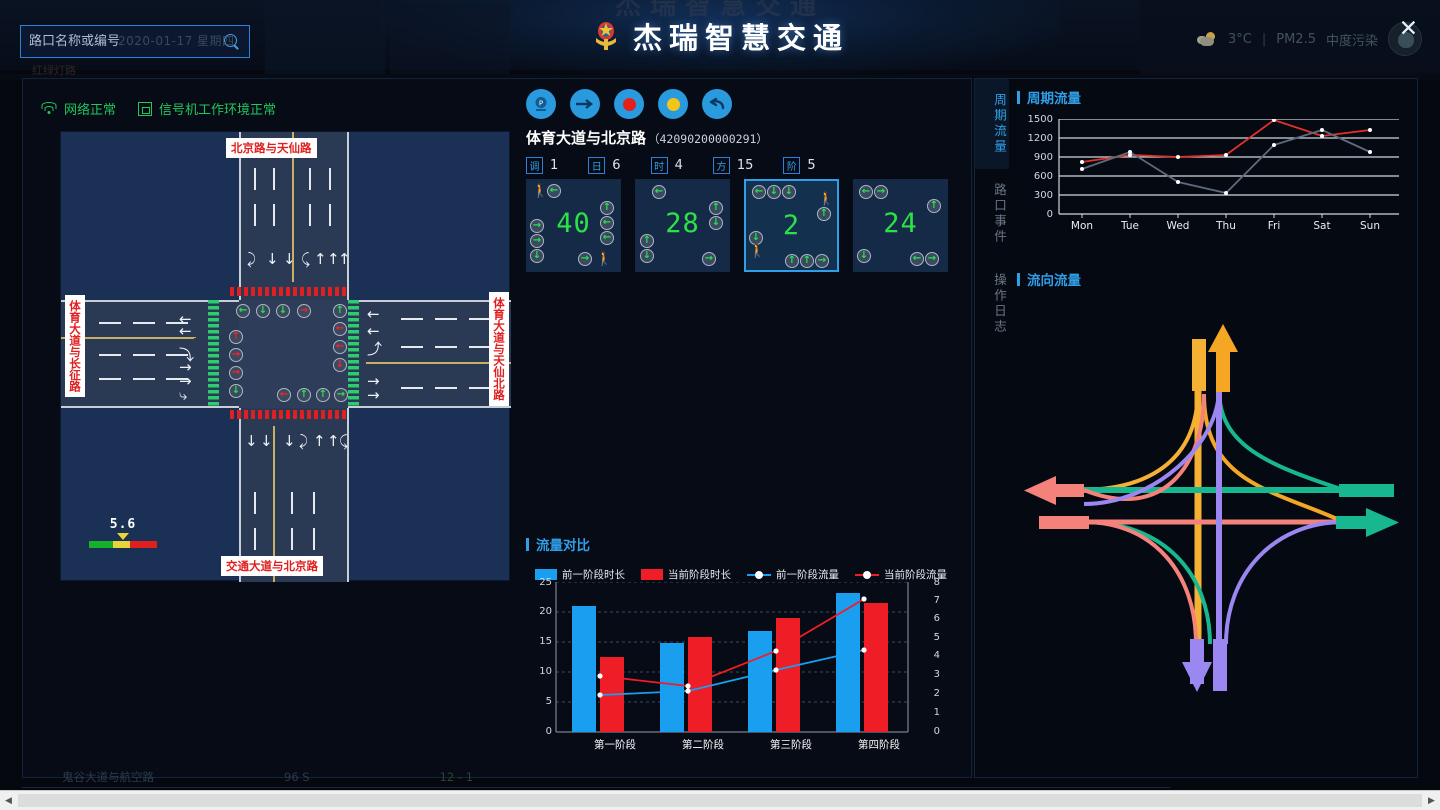 Image resolution: width=1440 pixels, height=810 pixels. I want to click on signal-toolbar: P, so click(629, 104).